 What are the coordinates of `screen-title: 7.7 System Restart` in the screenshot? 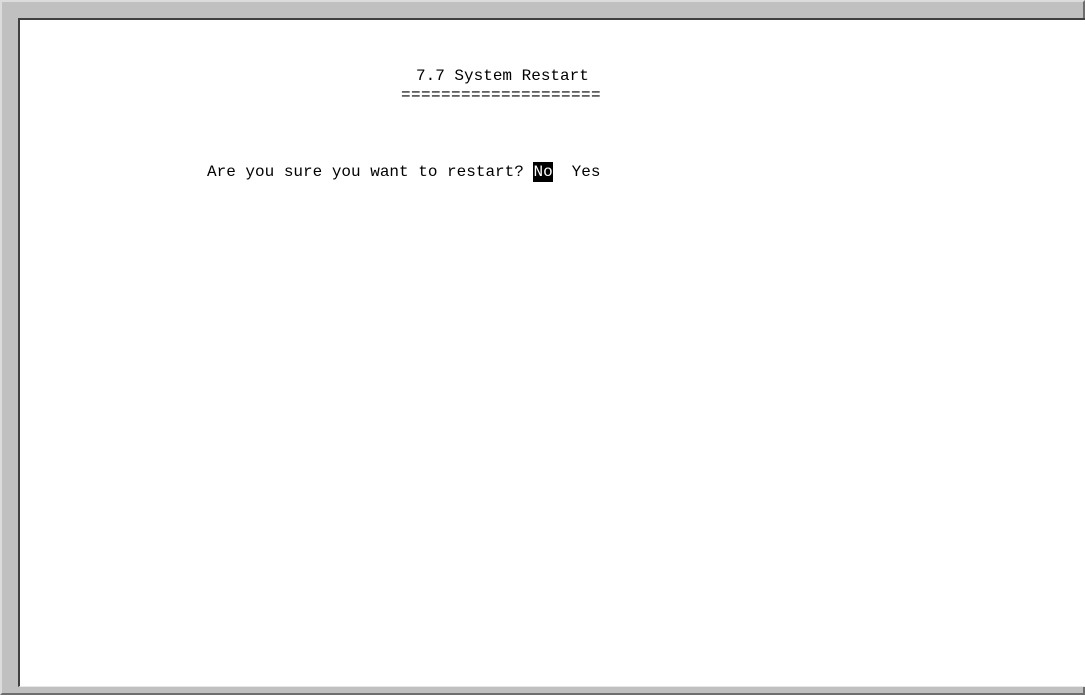 It's located at (502, 76).